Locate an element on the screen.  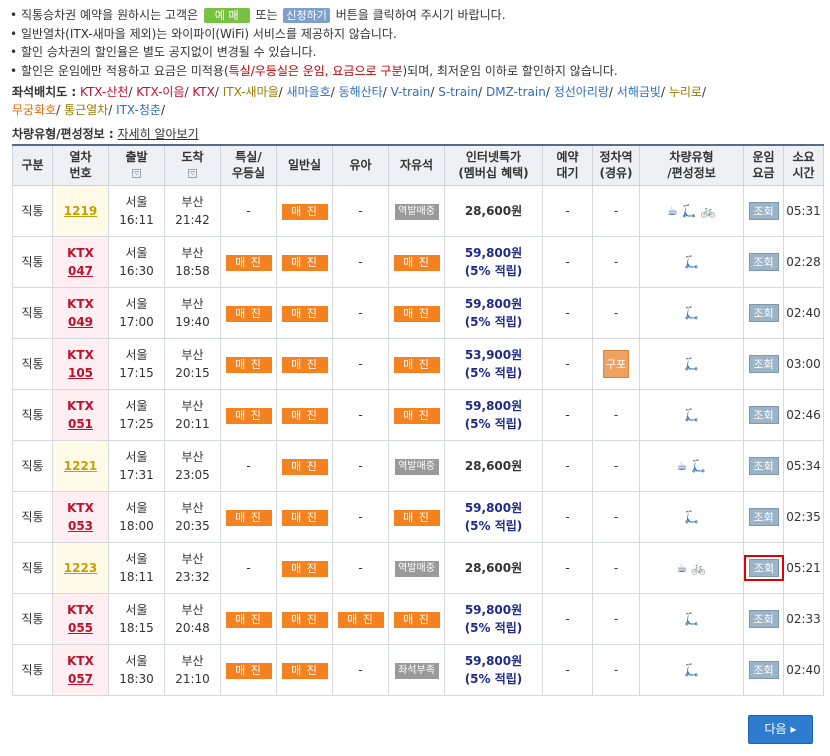
sort-depart-icon: ▽ is located at coordinates (136, 174).